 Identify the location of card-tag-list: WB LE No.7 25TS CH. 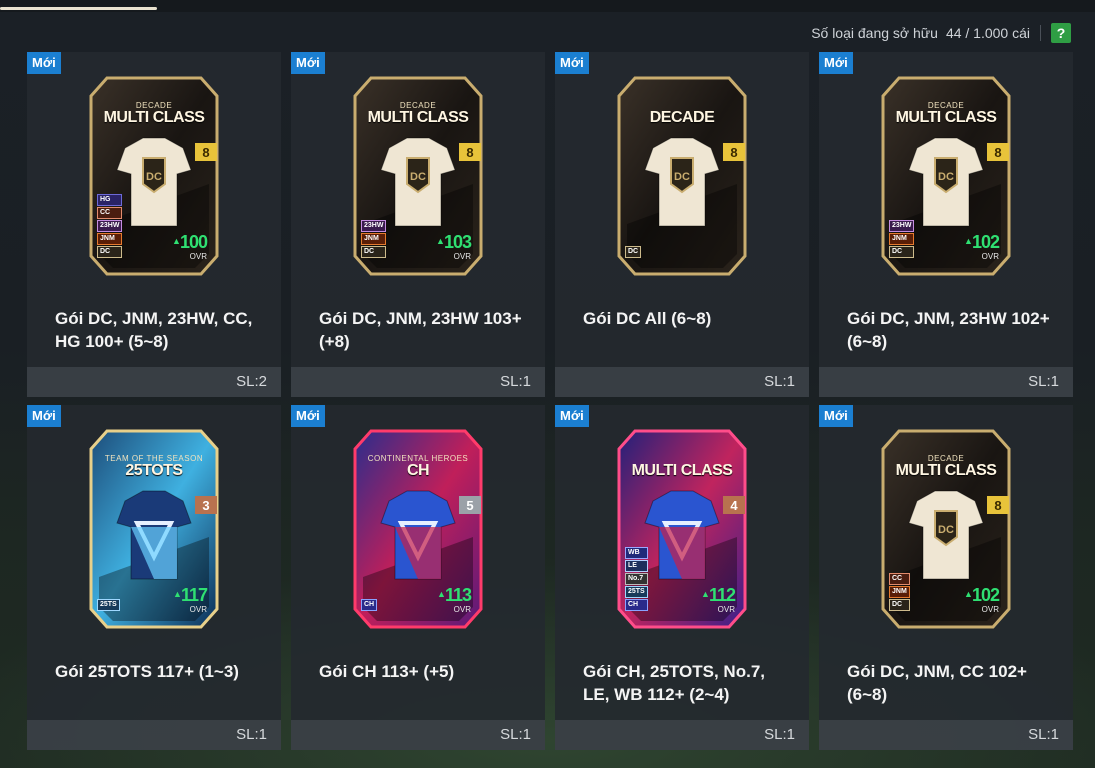
(636, 579).